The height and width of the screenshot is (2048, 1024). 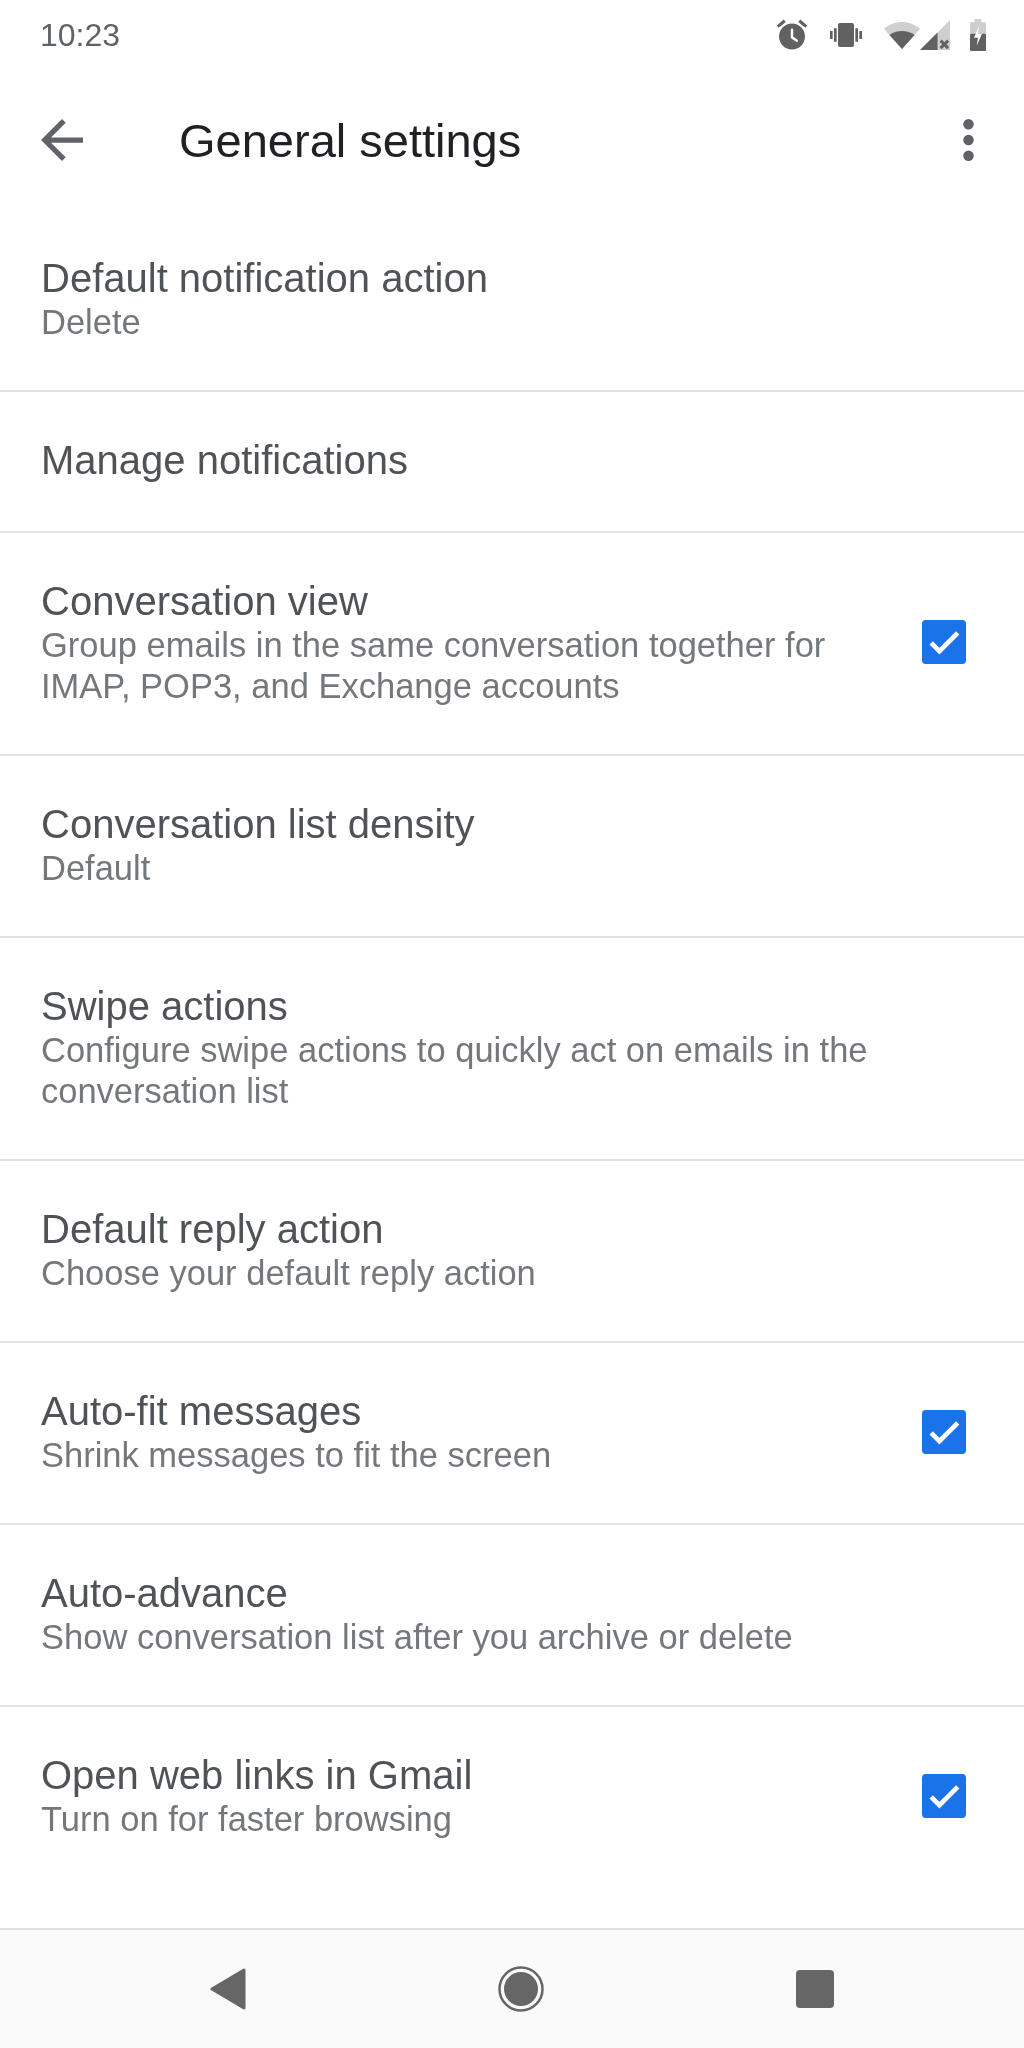 I want to click on setting-title: Default reply action, so click(x=212, y=1229).